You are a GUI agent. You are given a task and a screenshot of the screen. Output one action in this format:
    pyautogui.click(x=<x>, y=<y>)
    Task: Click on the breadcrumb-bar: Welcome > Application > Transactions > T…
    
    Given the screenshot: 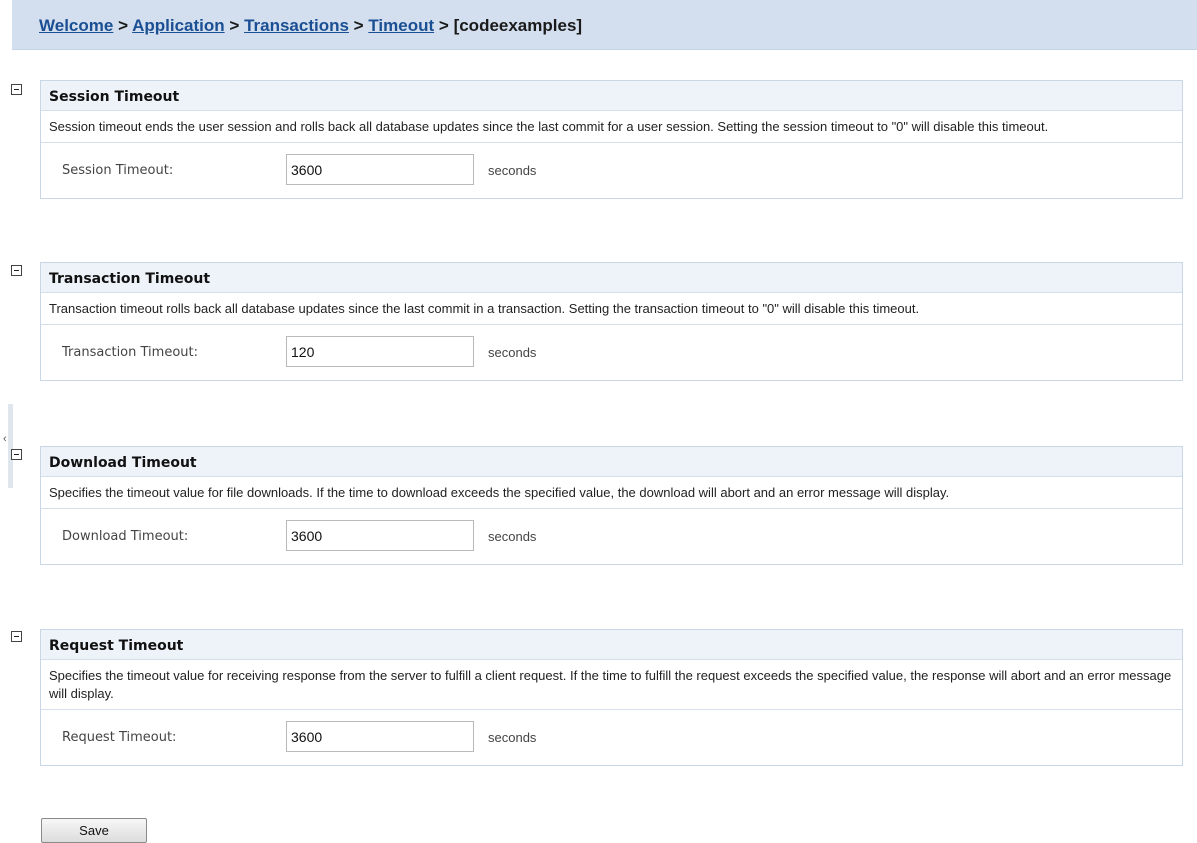 What is the action you would take?
    pyautogui.click(x=604, y=25)
    